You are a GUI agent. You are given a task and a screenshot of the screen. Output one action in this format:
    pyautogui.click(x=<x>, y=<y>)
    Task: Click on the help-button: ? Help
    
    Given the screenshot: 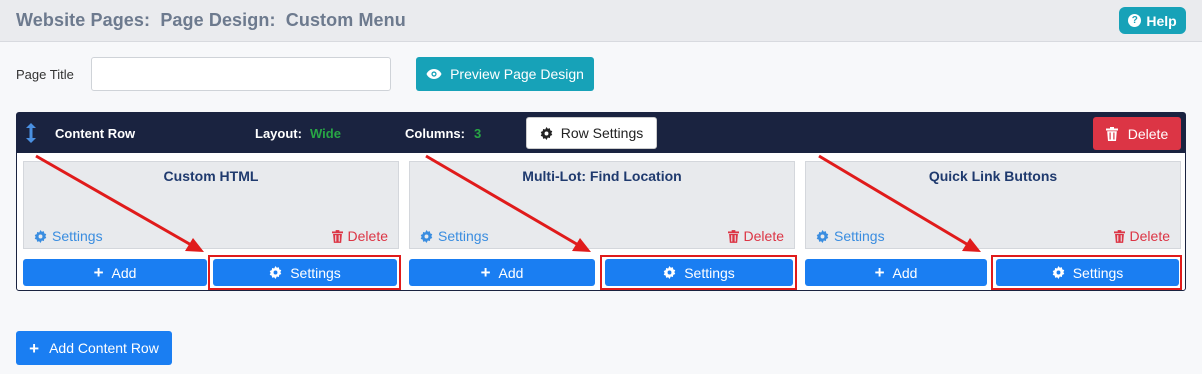 What is the action you would take?
    pyautogui.click(x=1152, y=20)
    